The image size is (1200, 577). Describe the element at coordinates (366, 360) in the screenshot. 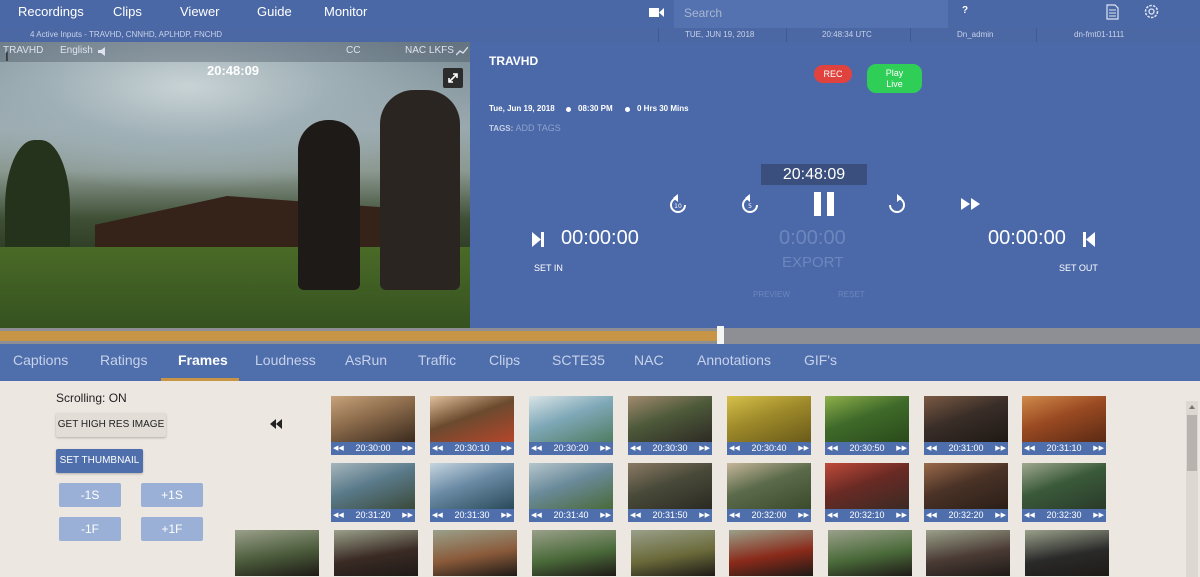

I see `tab-asrun: AsRun` at that location.